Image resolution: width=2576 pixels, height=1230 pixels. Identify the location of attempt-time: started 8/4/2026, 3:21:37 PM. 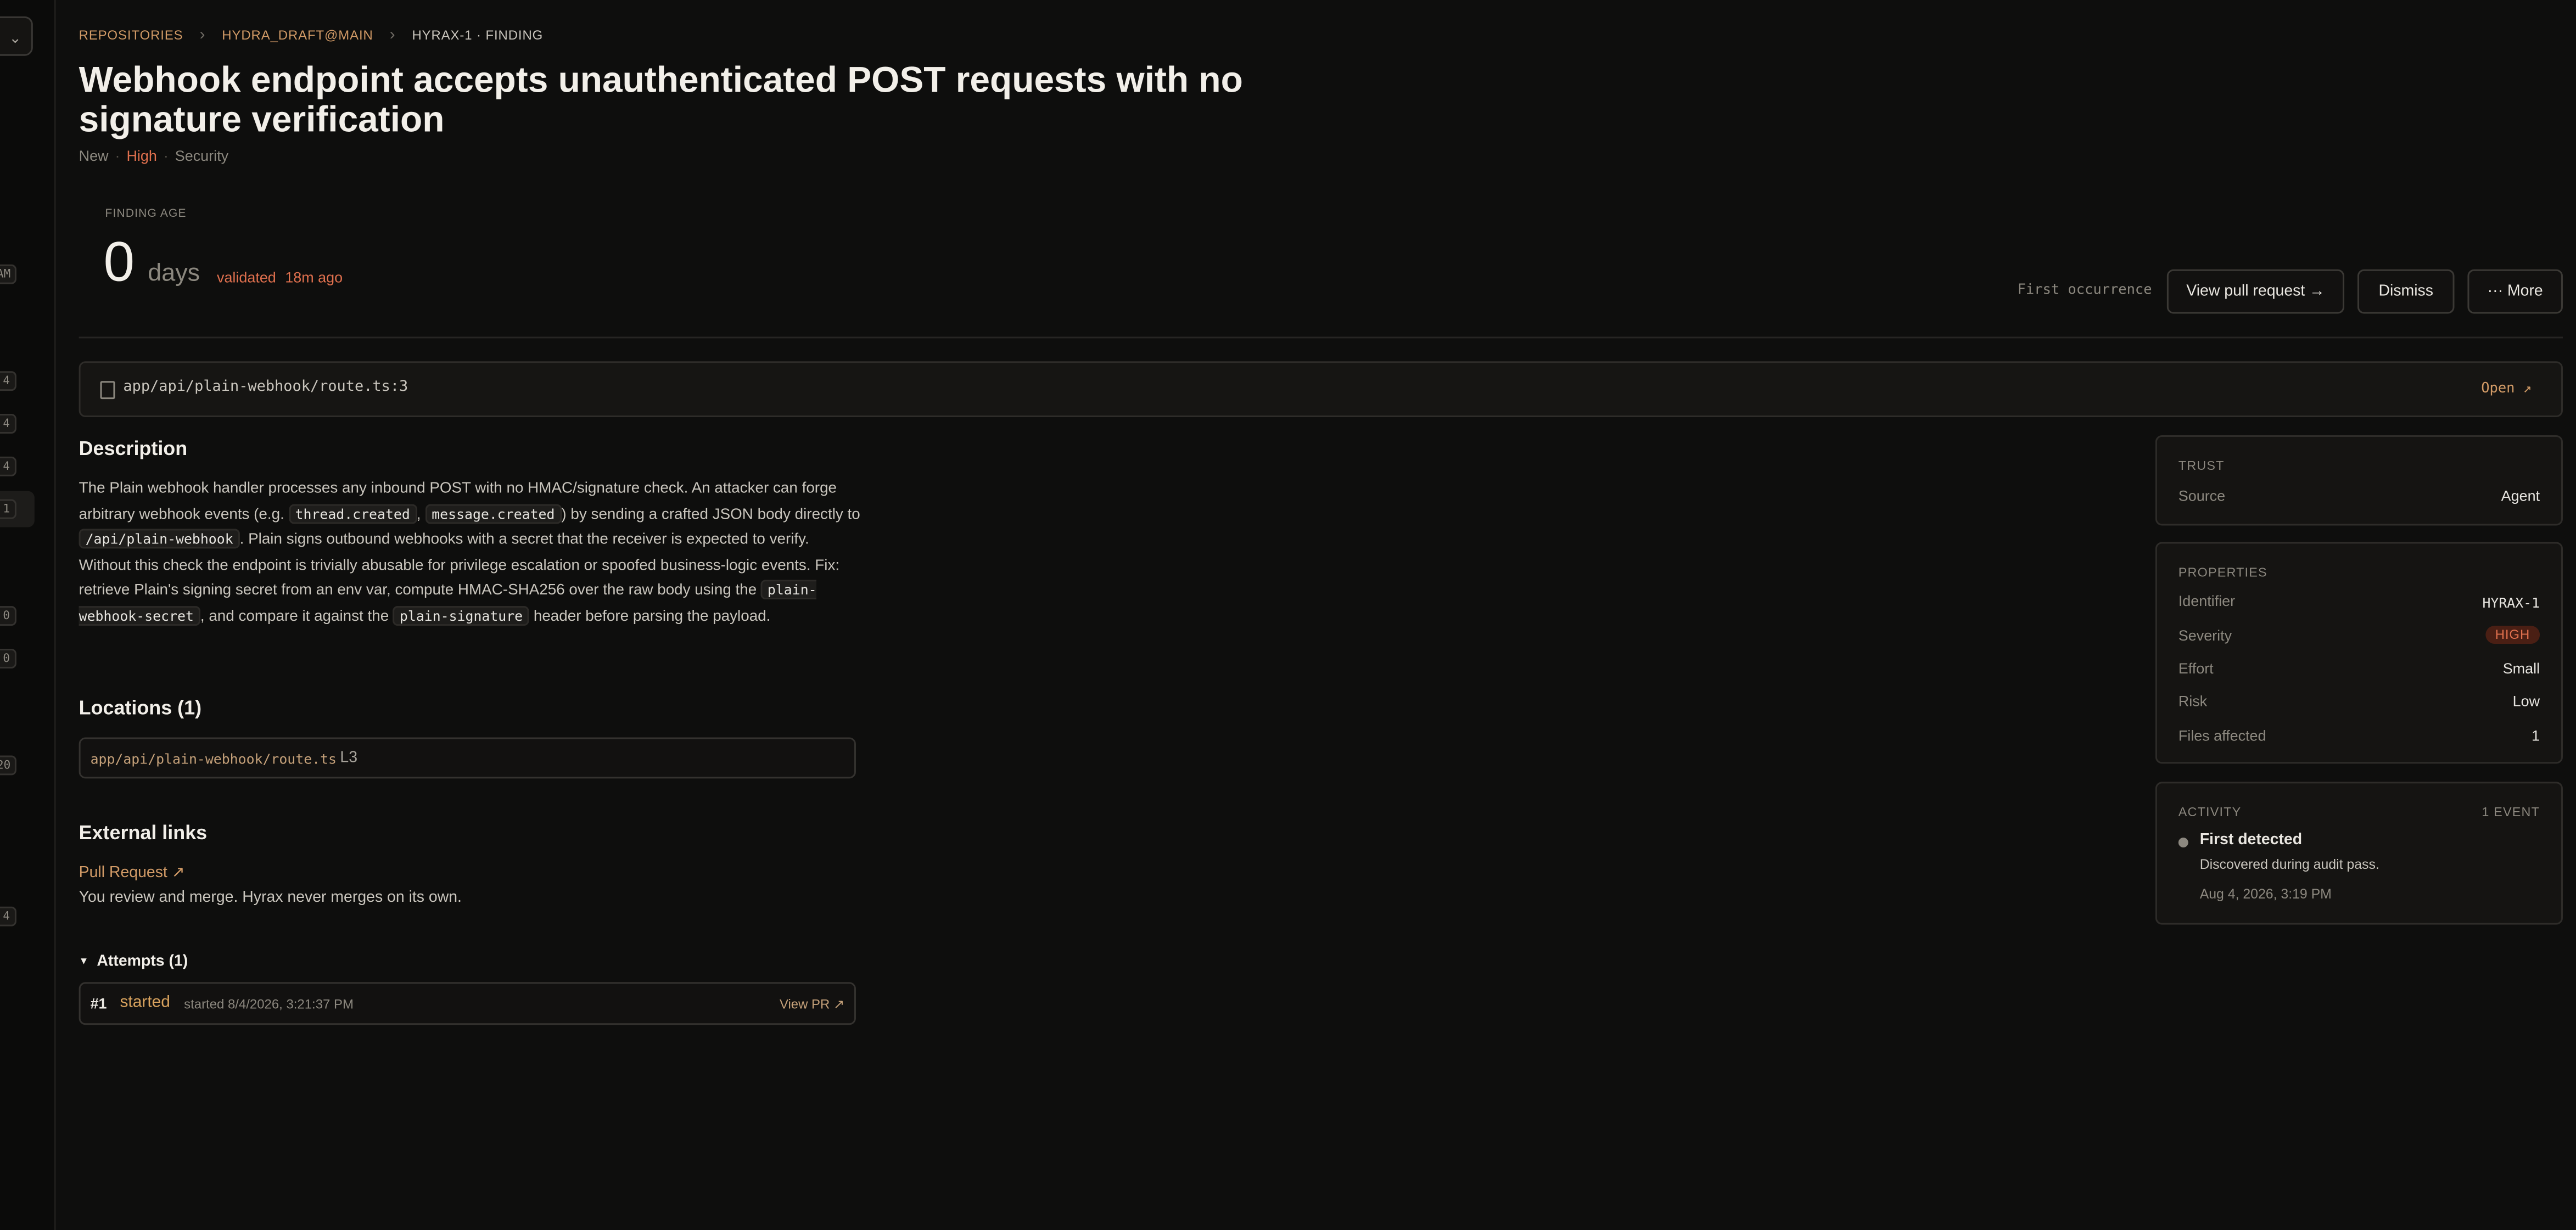
(269, 1005).